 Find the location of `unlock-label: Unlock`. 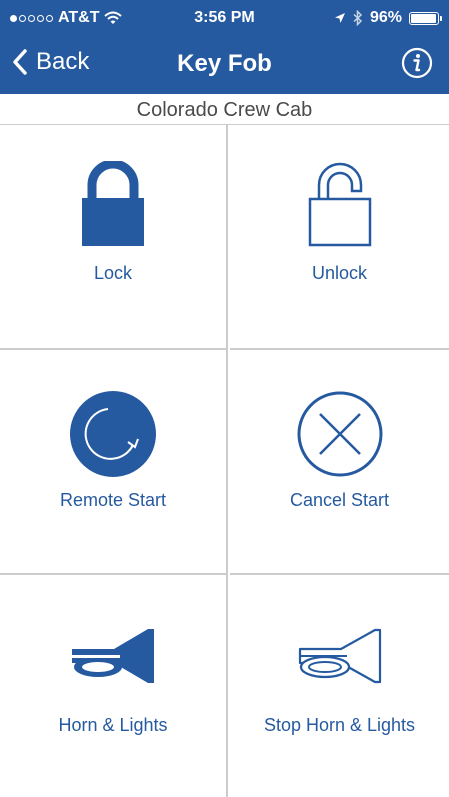

unlock-label: Unlock is located at coordinates (339, 273).